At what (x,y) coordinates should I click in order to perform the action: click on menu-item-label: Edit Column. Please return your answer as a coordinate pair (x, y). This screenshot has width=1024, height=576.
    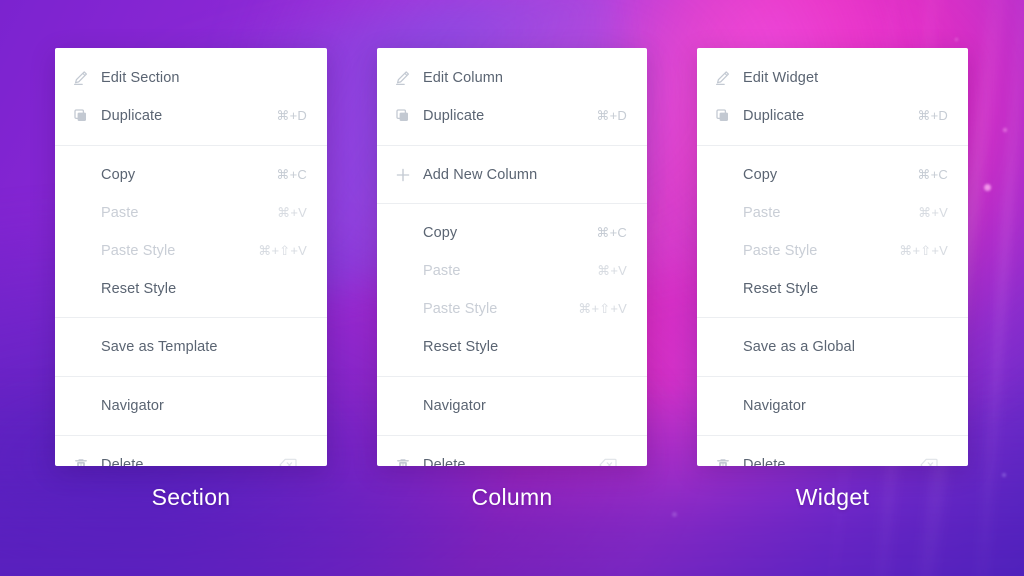
    Looking at the image, I should click on (463, 78).